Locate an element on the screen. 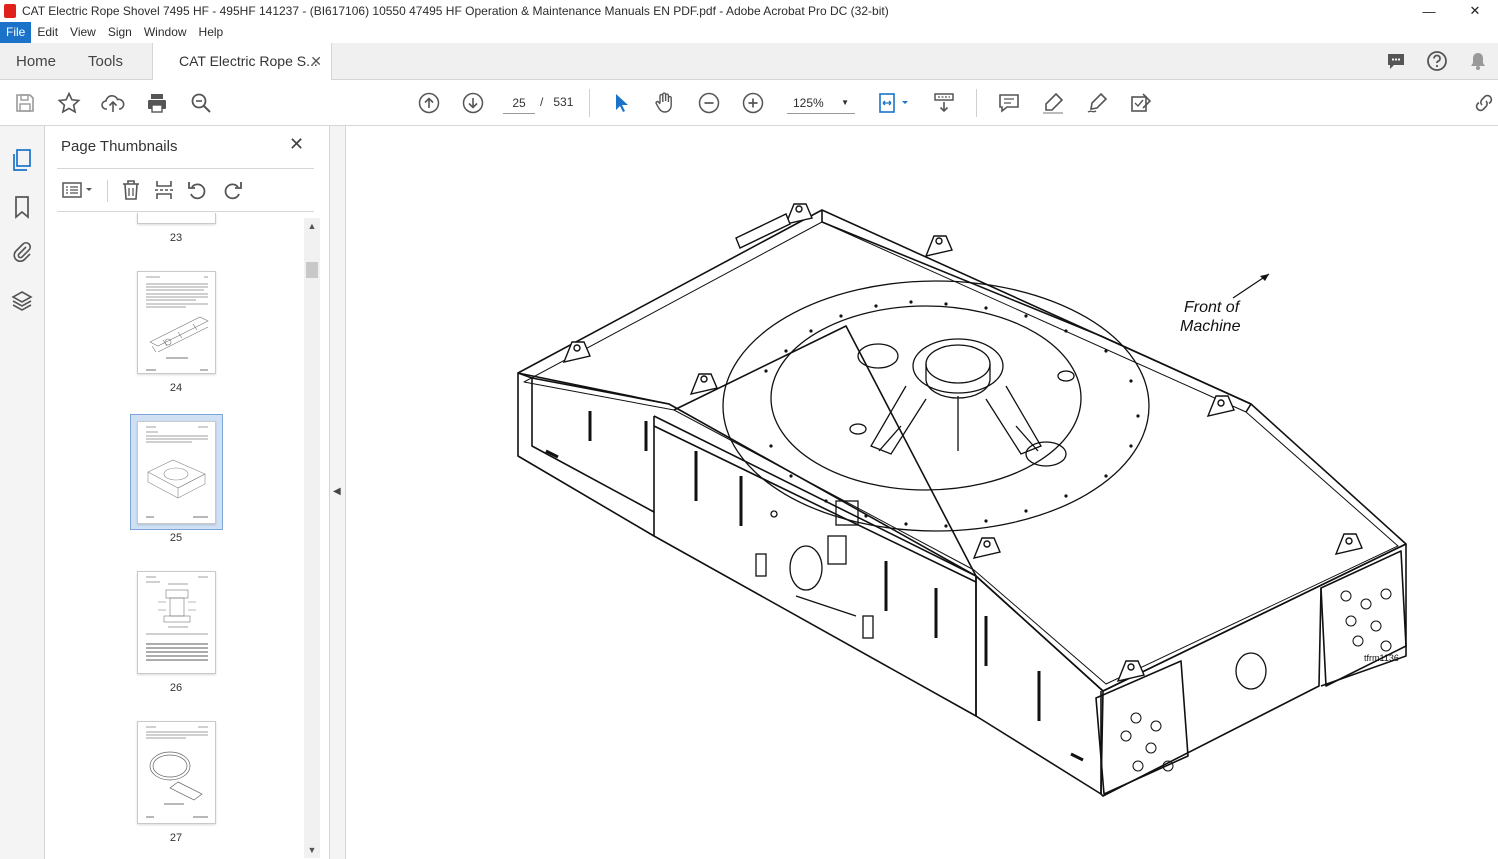 The height and width of the screenshot is (859, 1498). zoom-level-select: 125% ▼ is located at coordinates (821, 103).